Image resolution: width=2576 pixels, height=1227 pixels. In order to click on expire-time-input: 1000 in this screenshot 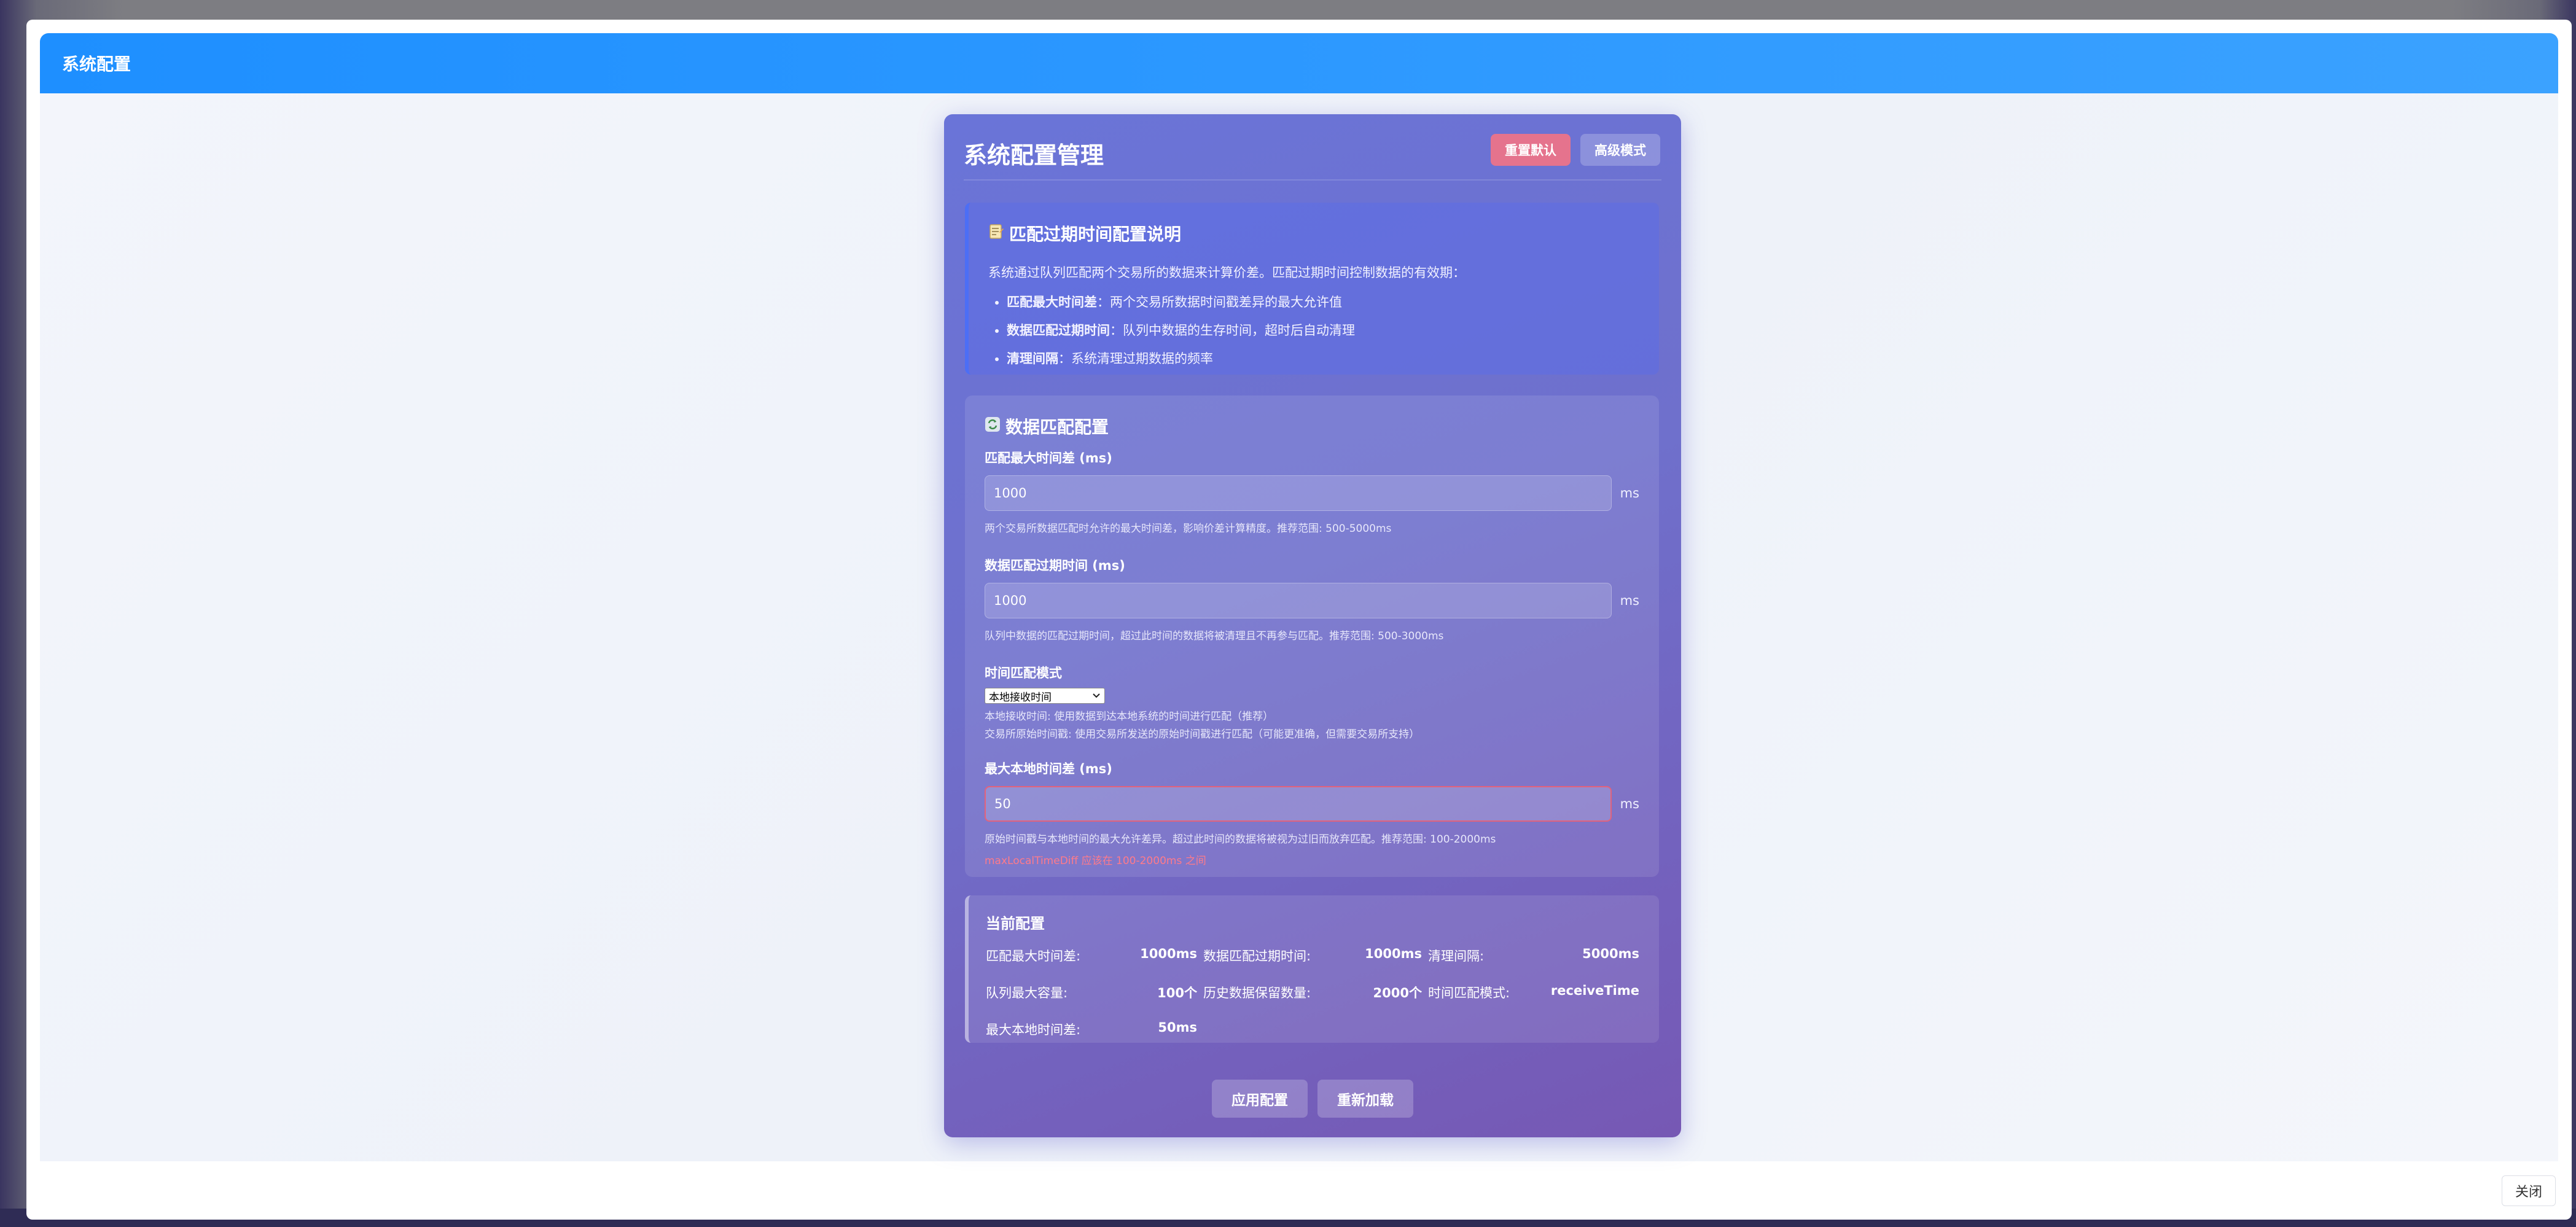, I will do `click(1298, 600)`.